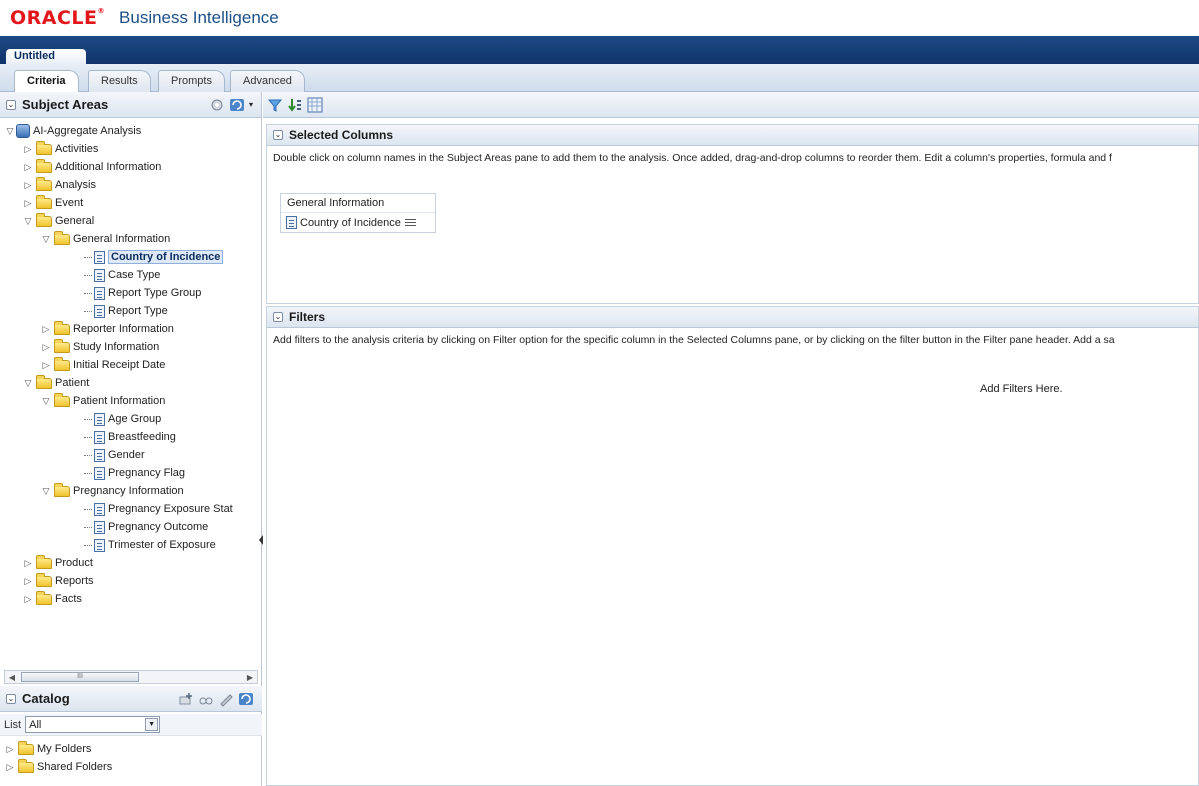  What do you see at coordinates (58, 767) in the screenshot?
I see `catalog-item-shared-folders: ▷ Shared Folders` at bounding box center [58, 767].